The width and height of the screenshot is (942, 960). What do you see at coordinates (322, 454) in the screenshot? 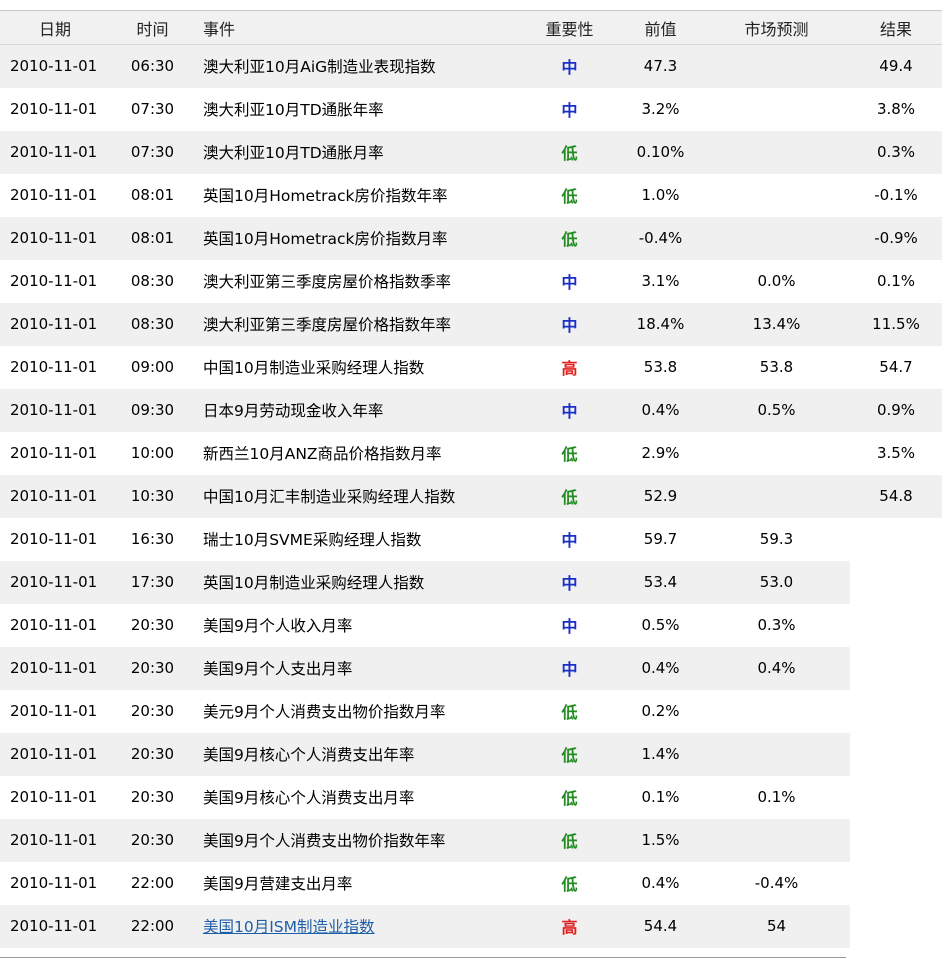
I see `cell-event: 新西兰10月ANZ商品价格指数月率` at bounding box center [322, 454].